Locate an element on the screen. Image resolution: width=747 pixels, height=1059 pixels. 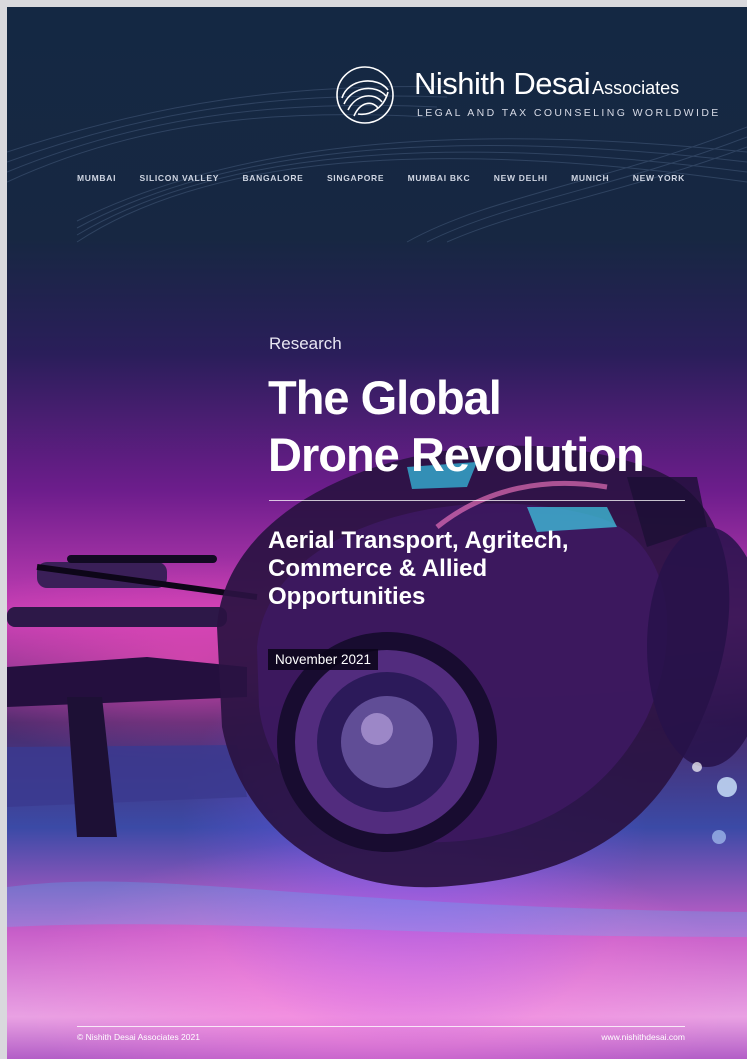
city-label: NEW DELHI is located at coordinates (520, 178).